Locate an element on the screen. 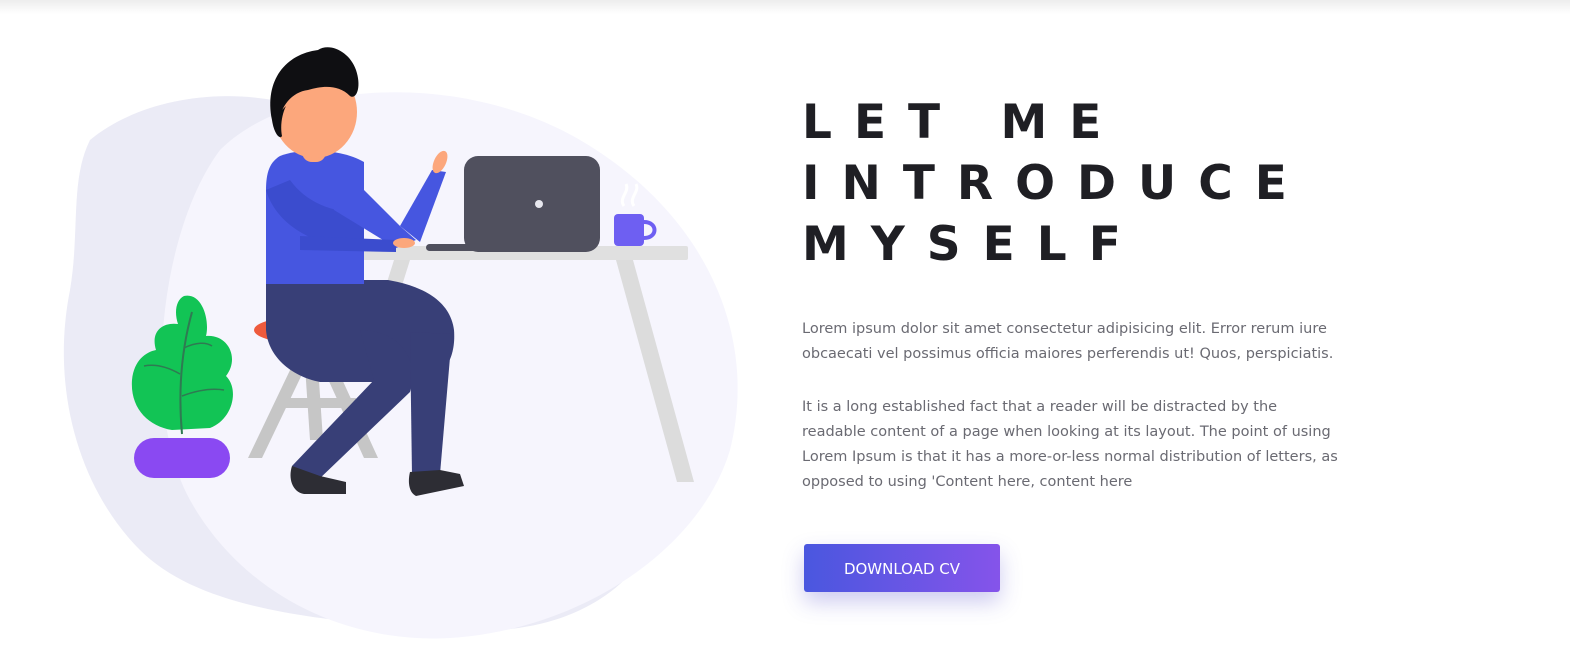 Image resolution: width=1570 pixels, height=667 pixels. download-cv-button: DOWNLOAD CV is located at coordinates (902, 568).